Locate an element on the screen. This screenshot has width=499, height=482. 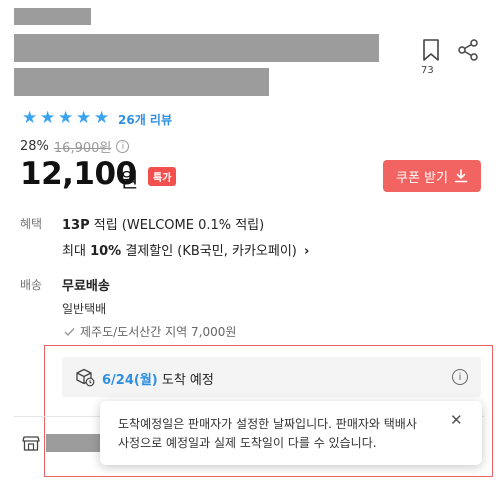
original-price: 16,900원 is located at coordinates (82, 148).